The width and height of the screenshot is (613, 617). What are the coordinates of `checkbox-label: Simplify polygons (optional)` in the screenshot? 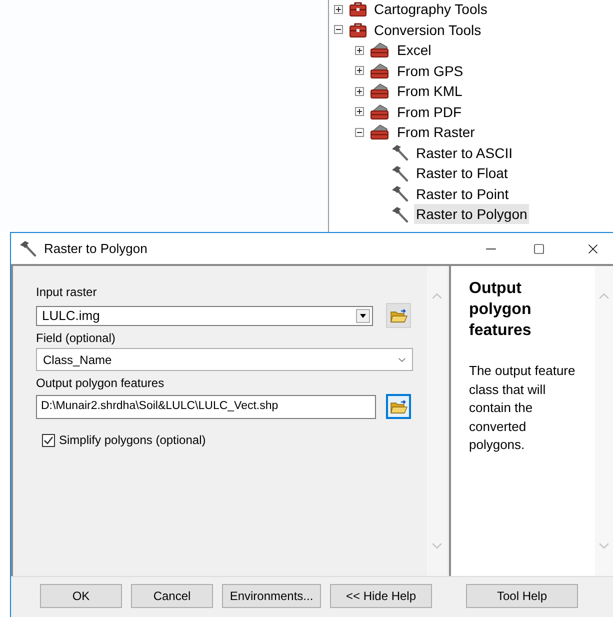 It's located at (132, 440).